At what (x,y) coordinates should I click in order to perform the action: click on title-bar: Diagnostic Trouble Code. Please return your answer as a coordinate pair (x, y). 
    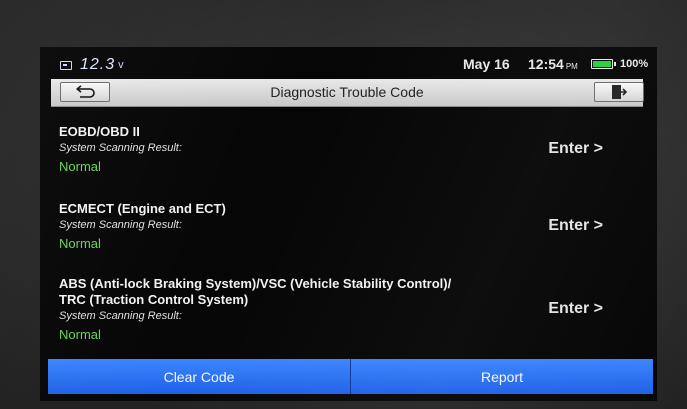
    Looking at the image, I should click on (347, 93).